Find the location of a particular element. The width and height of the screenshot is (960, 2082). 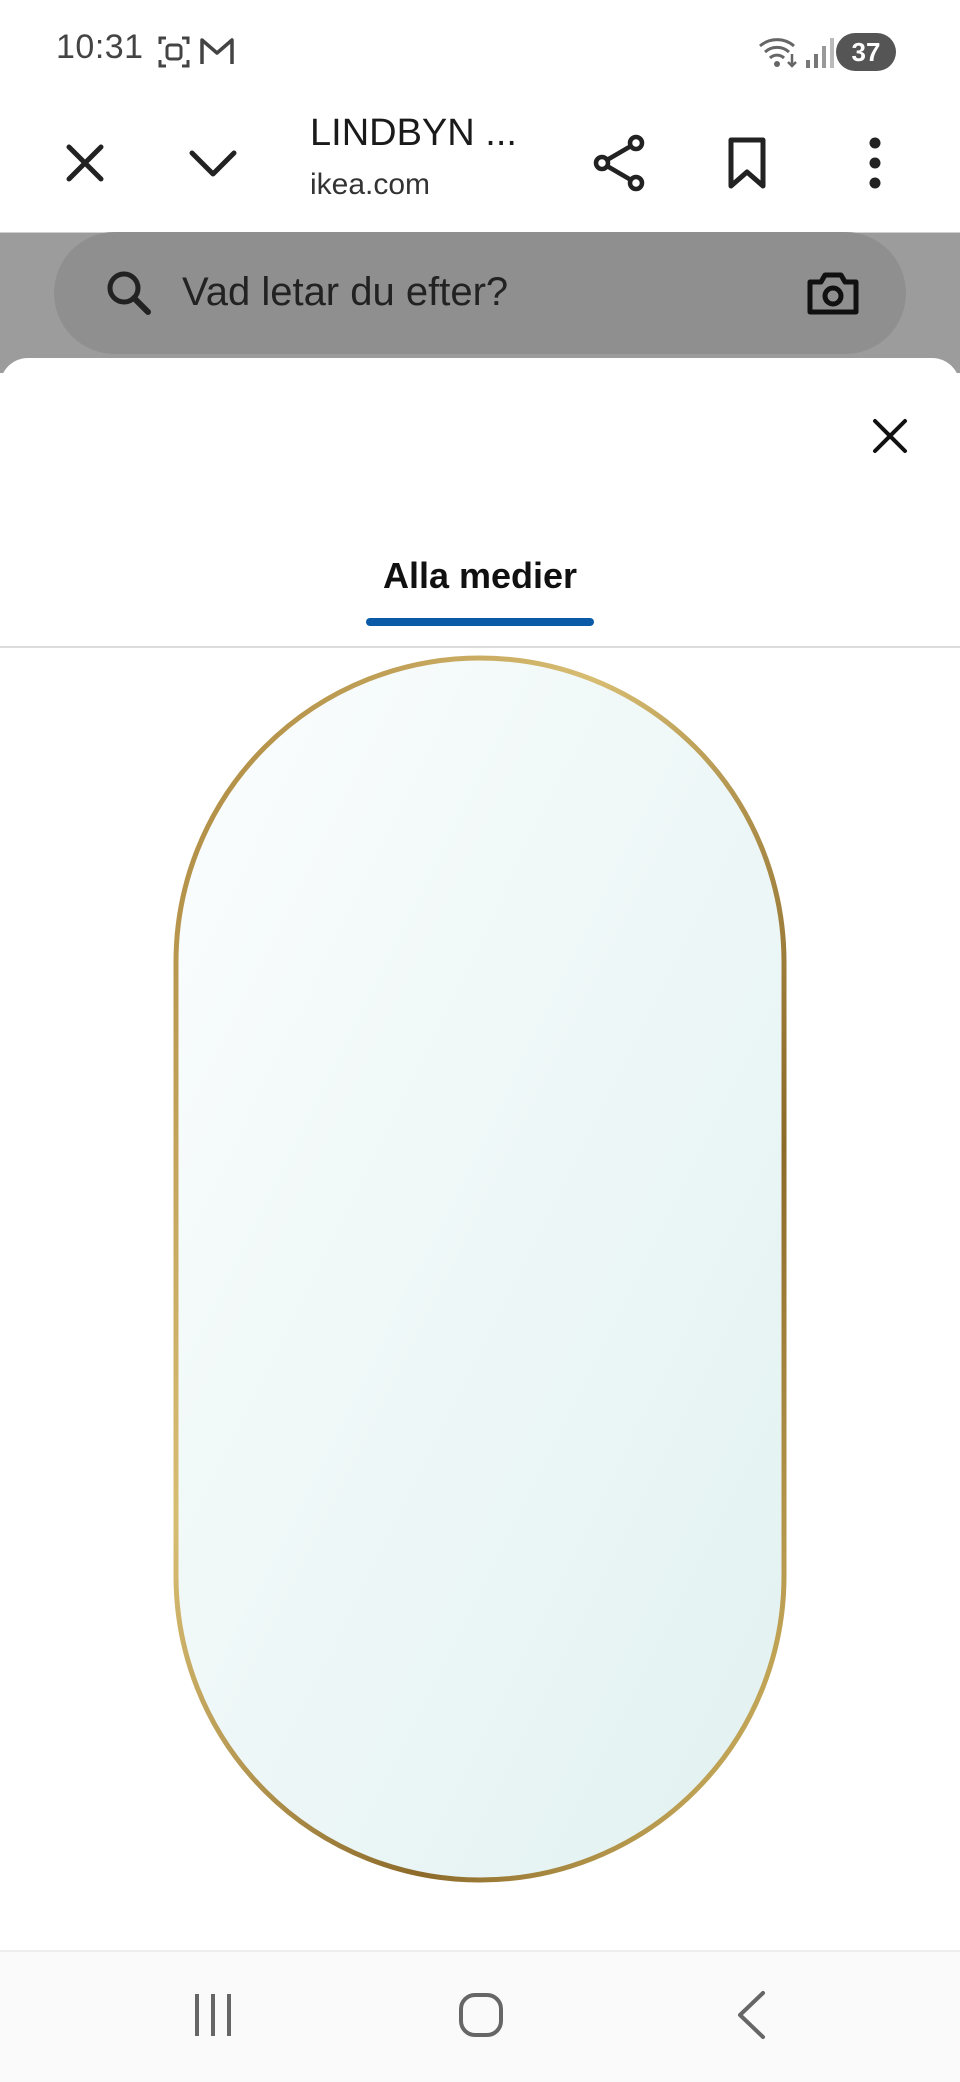

more-options-button is located at coordinates (875, 165).